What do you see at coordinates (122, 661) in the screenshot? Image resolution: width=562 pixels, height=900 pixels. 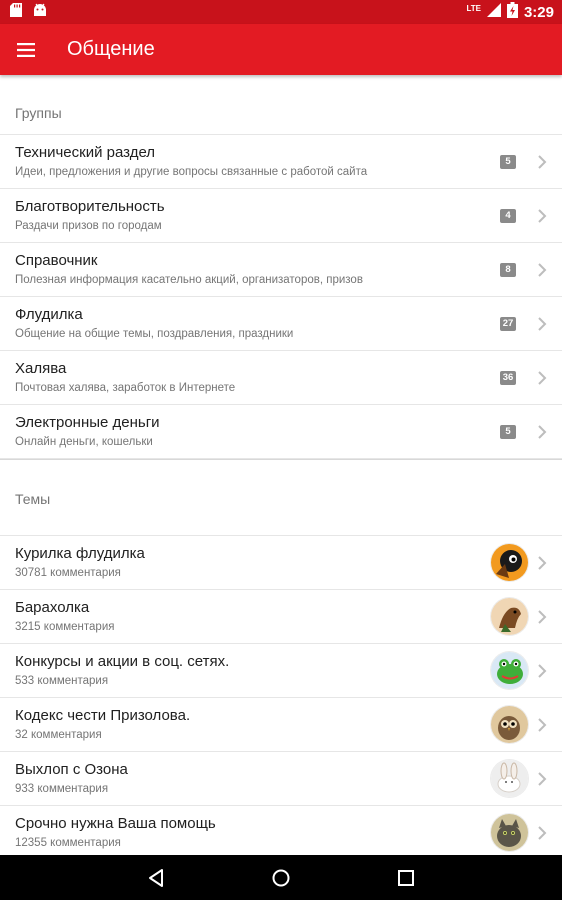 I see `topic-title: Конкурсы и акции в соц. сетях.` at bounding box center [122, 661].